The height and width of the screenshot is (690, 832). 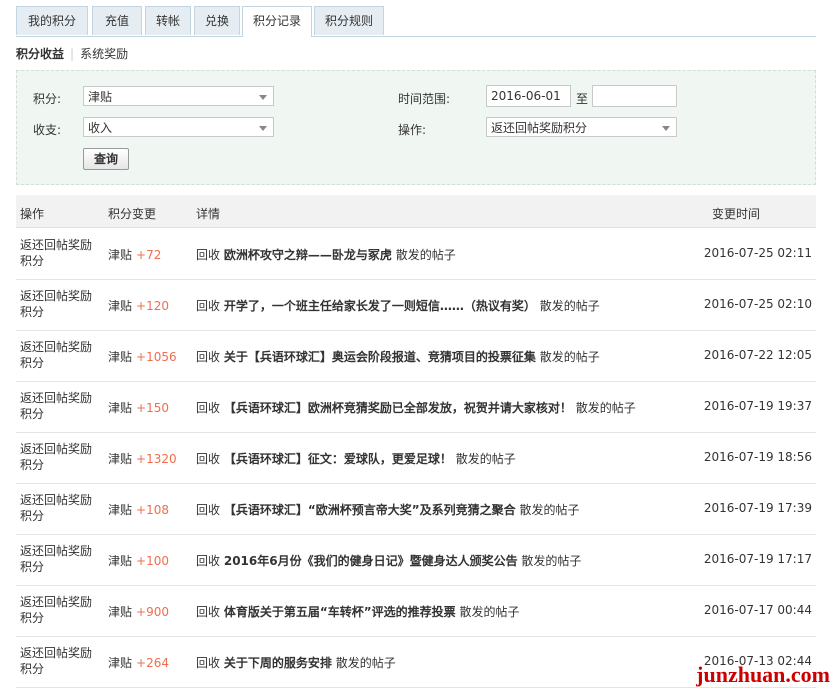 I want to click on action-select: 返还回帖奖励积分, so click(x=581, y=127).